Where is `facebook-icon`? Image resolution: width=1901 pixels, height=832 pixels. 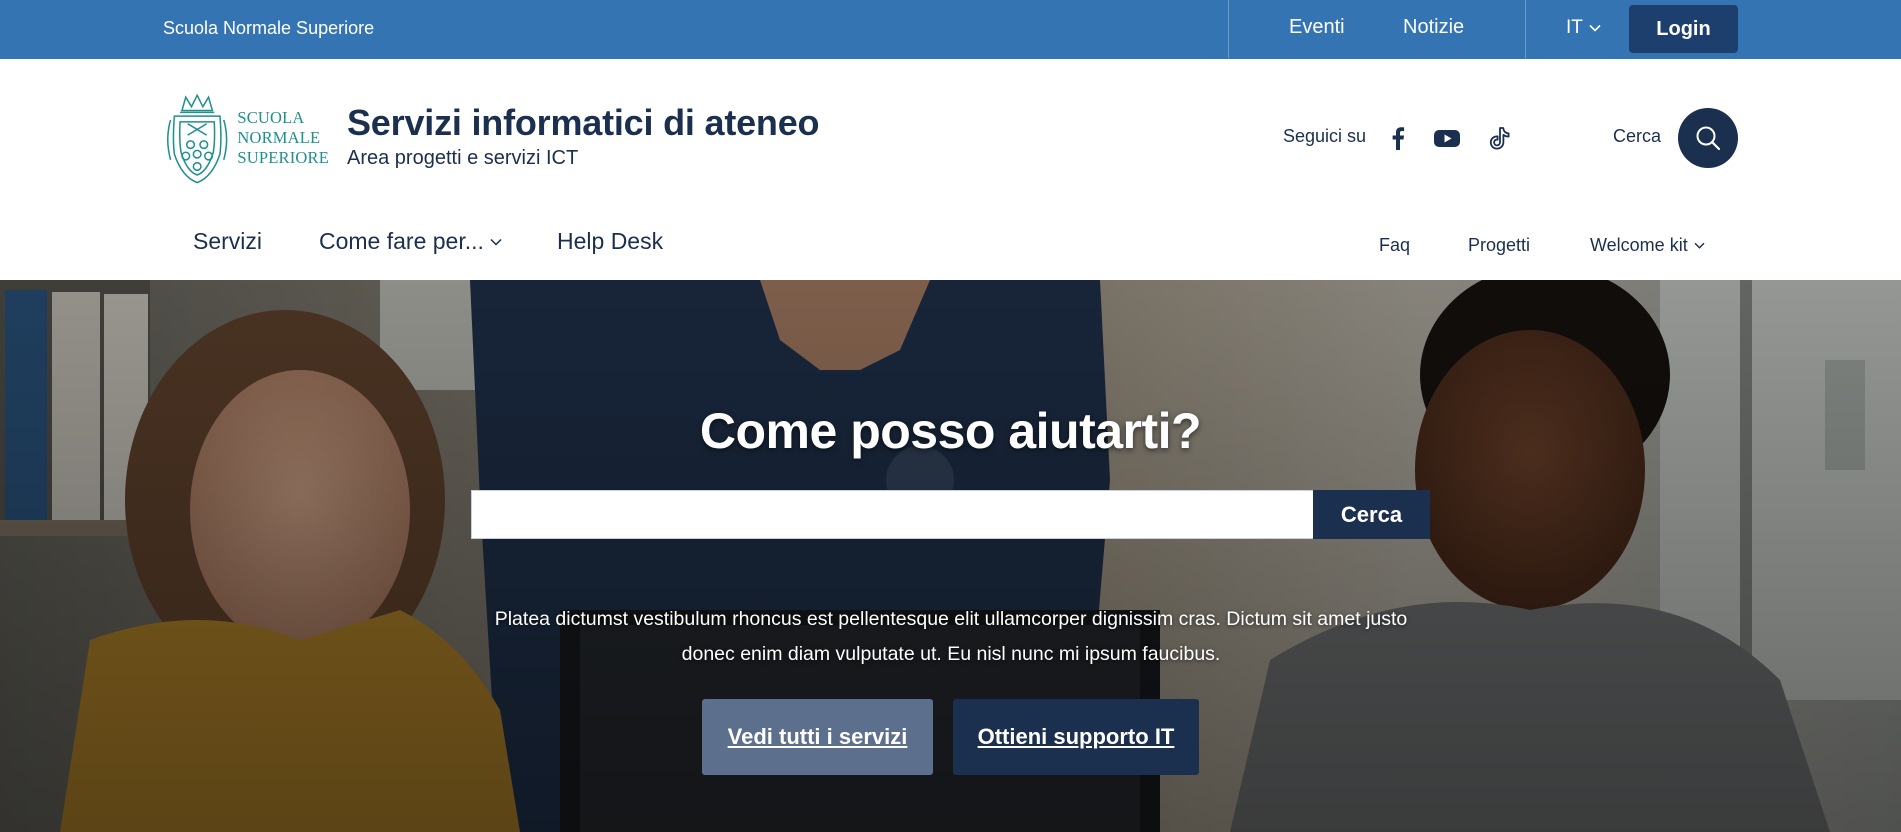 facebook-icon is located at coordinates (1398, 138).